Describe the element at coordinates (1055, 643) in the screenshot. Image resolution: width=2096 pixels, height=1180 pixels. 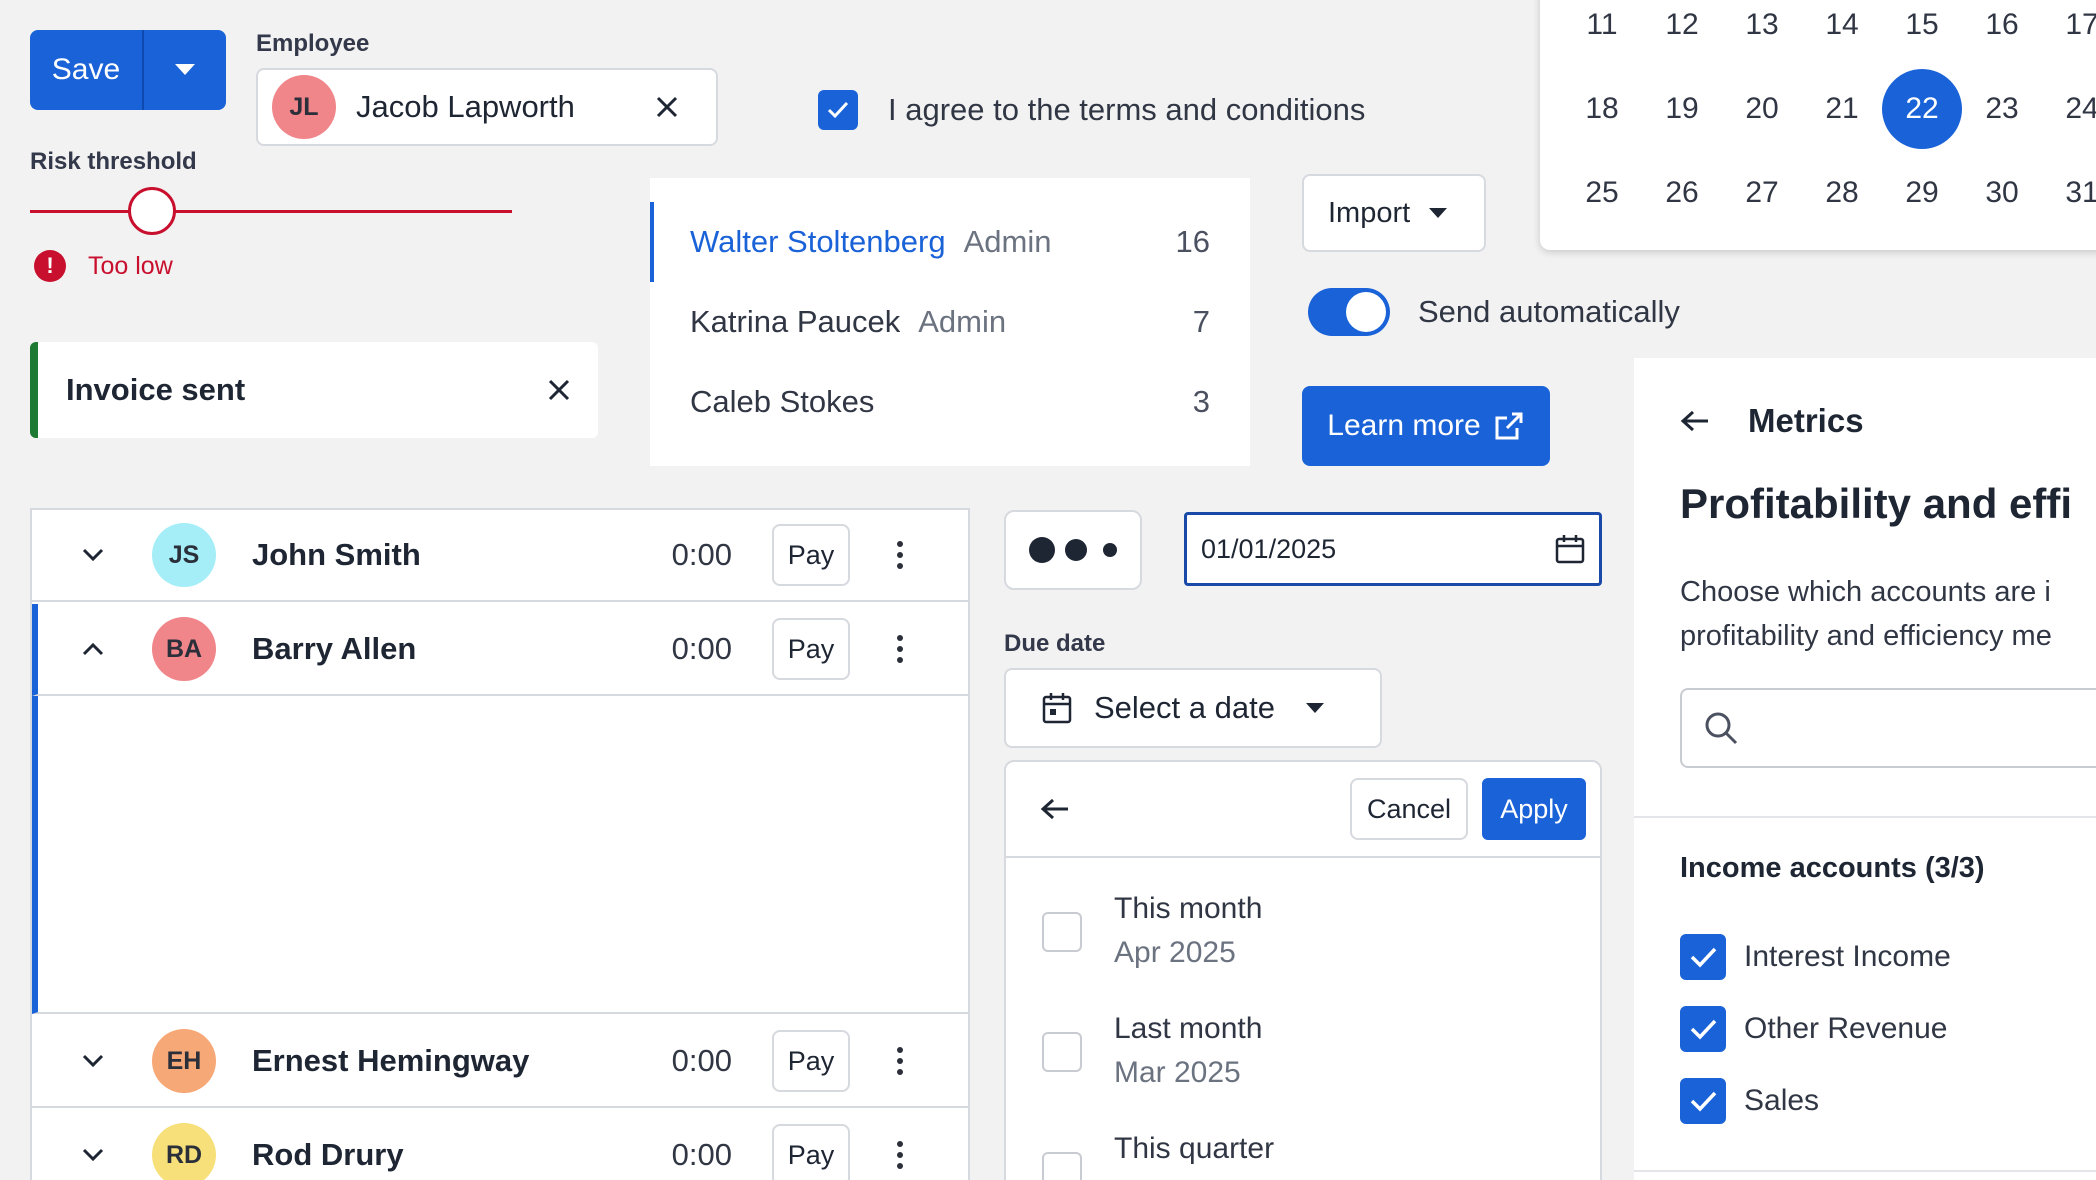
I see `due-date-label: Due date` at that location.